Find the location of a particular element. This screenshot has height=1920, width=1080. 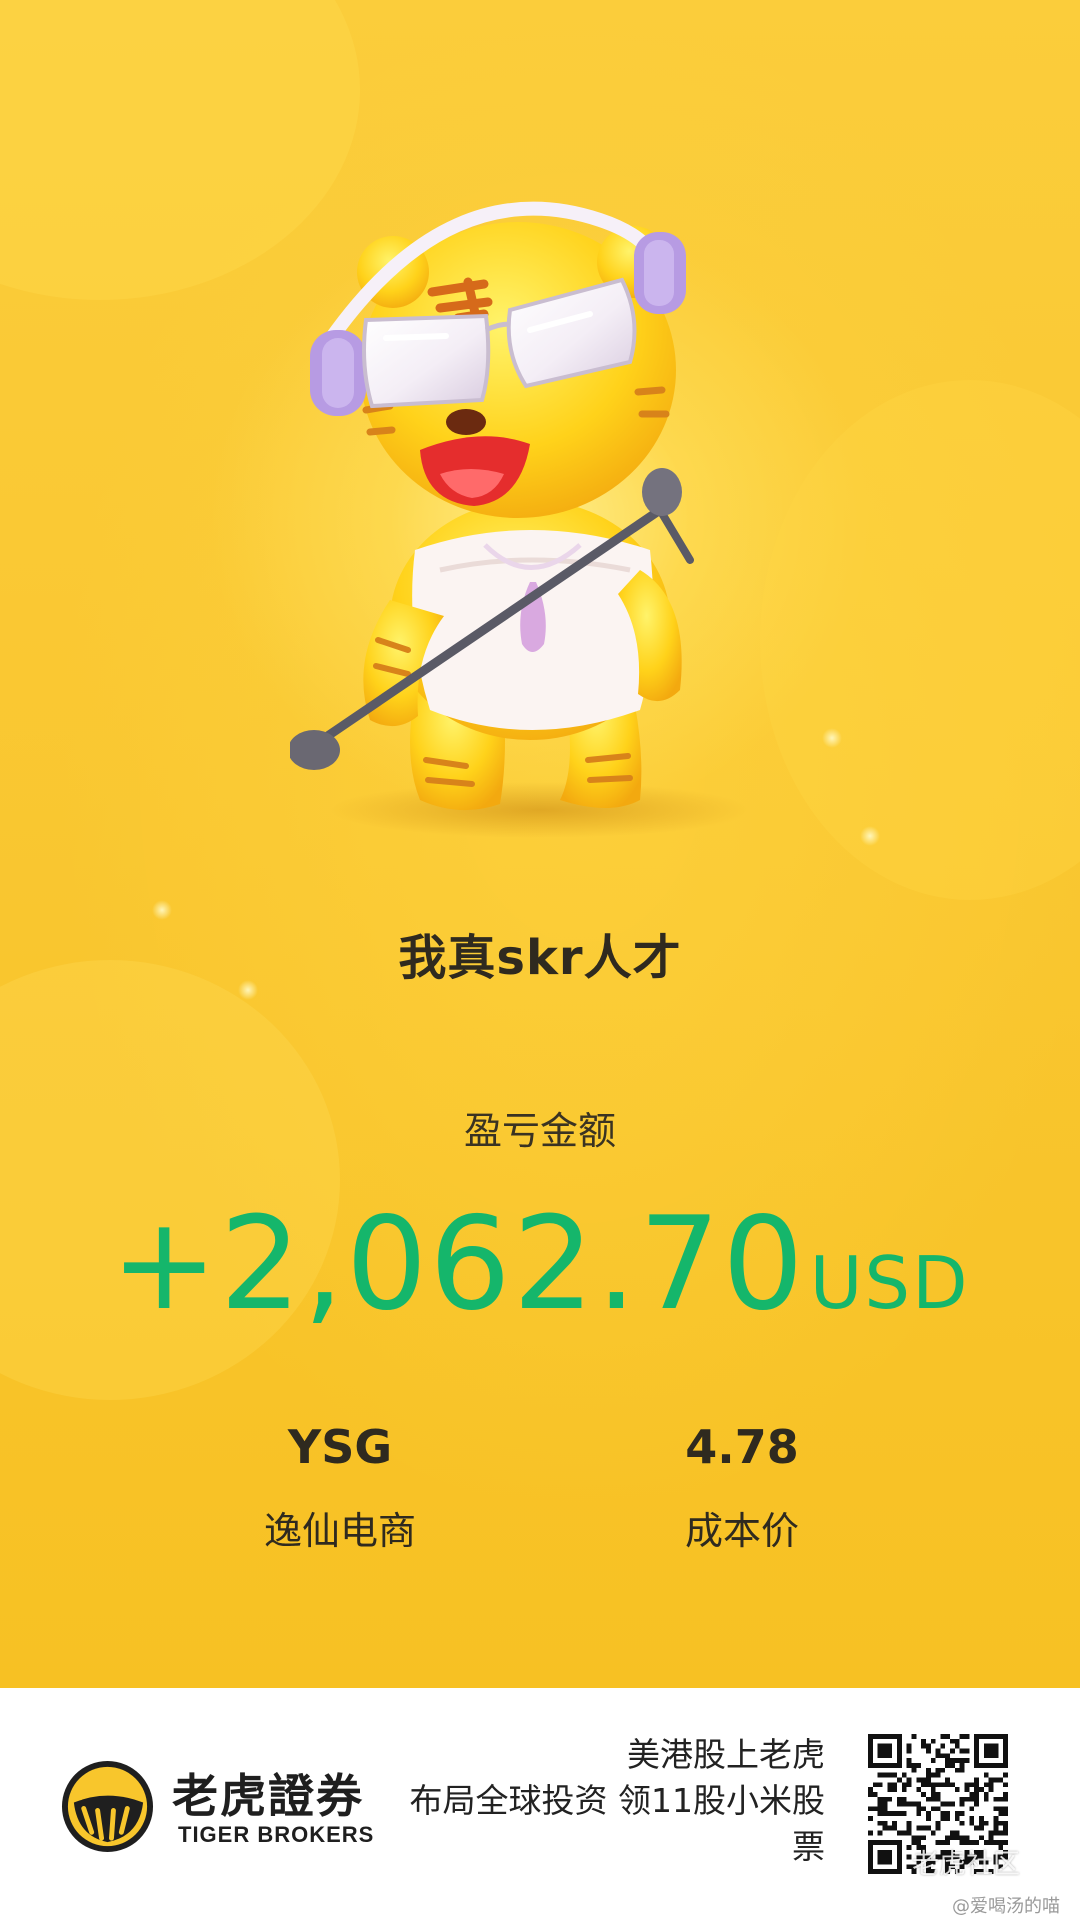

stock-ticker: YSG is located at coordinates (340, 1447).